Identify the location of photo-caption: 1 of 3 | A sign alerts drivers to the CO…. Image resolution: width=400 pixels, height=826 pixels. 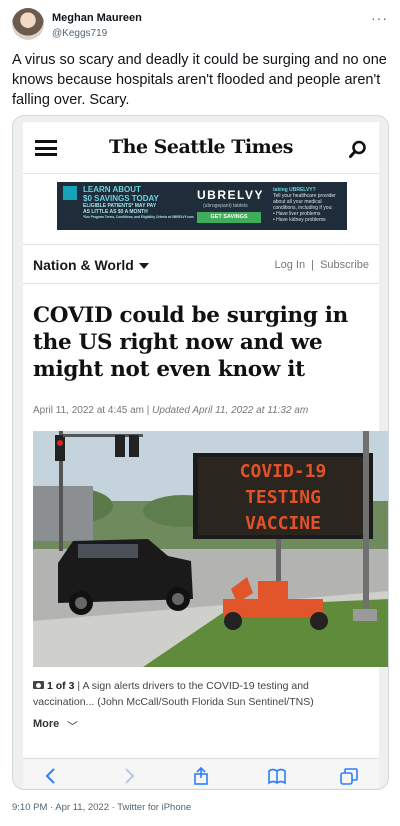
(203, 694).